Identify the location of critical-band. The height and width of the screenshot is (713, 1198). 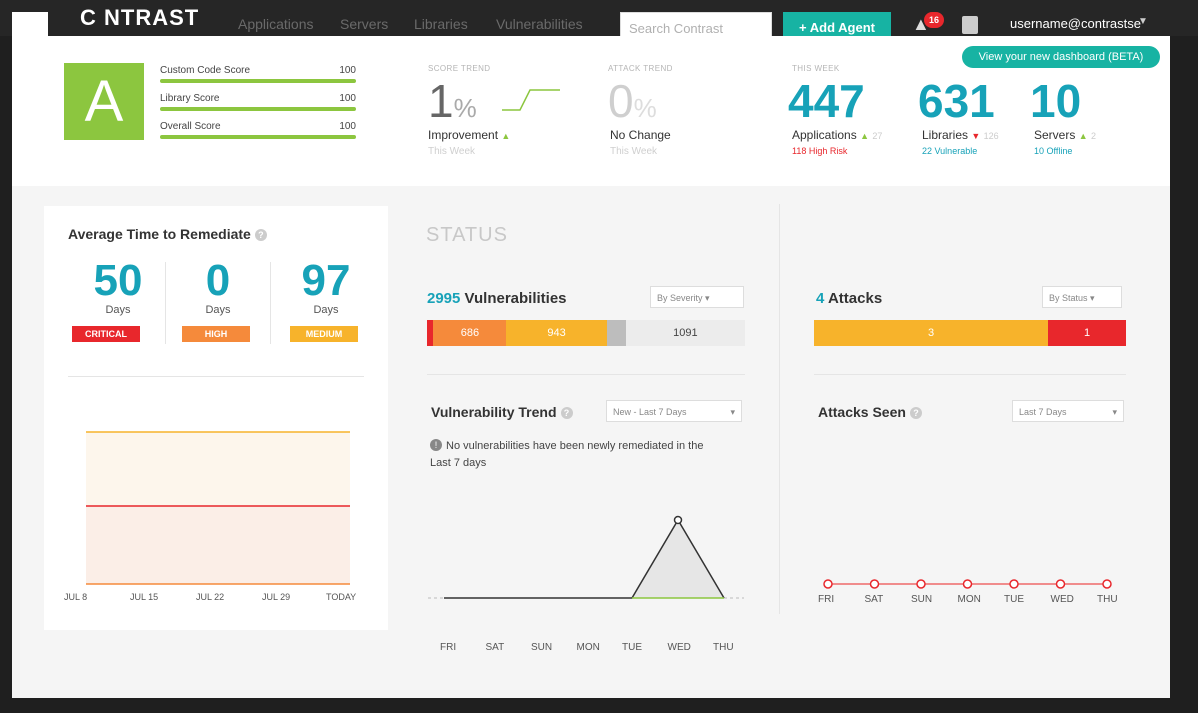
(218, 545).